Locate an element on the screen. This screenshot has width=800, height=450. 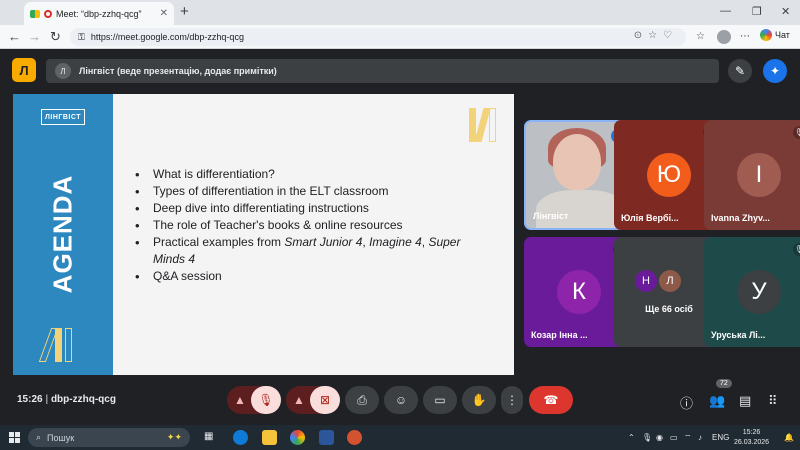
tray-mic-icon: 🎙 is located at coordinates (647, 437).